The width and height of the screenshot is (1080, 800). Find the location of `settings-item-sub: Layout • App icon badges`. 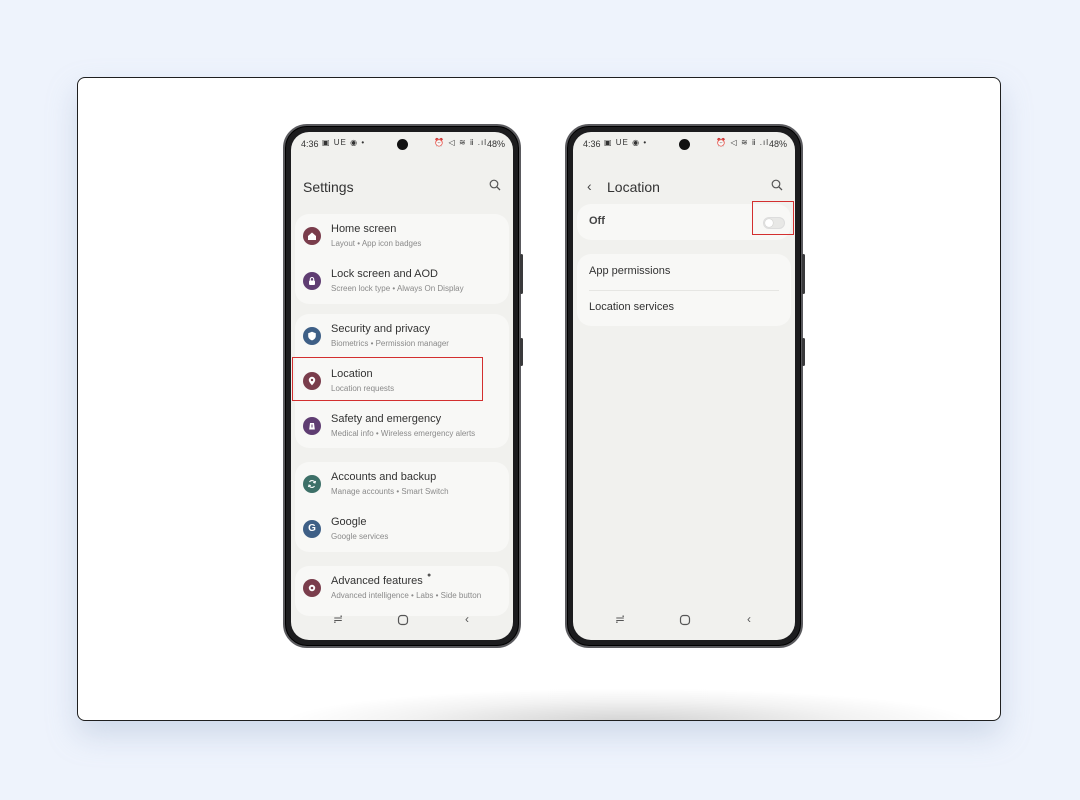

settings-item-sub: Layout • App icon badges is located at coordinates (376, 243).